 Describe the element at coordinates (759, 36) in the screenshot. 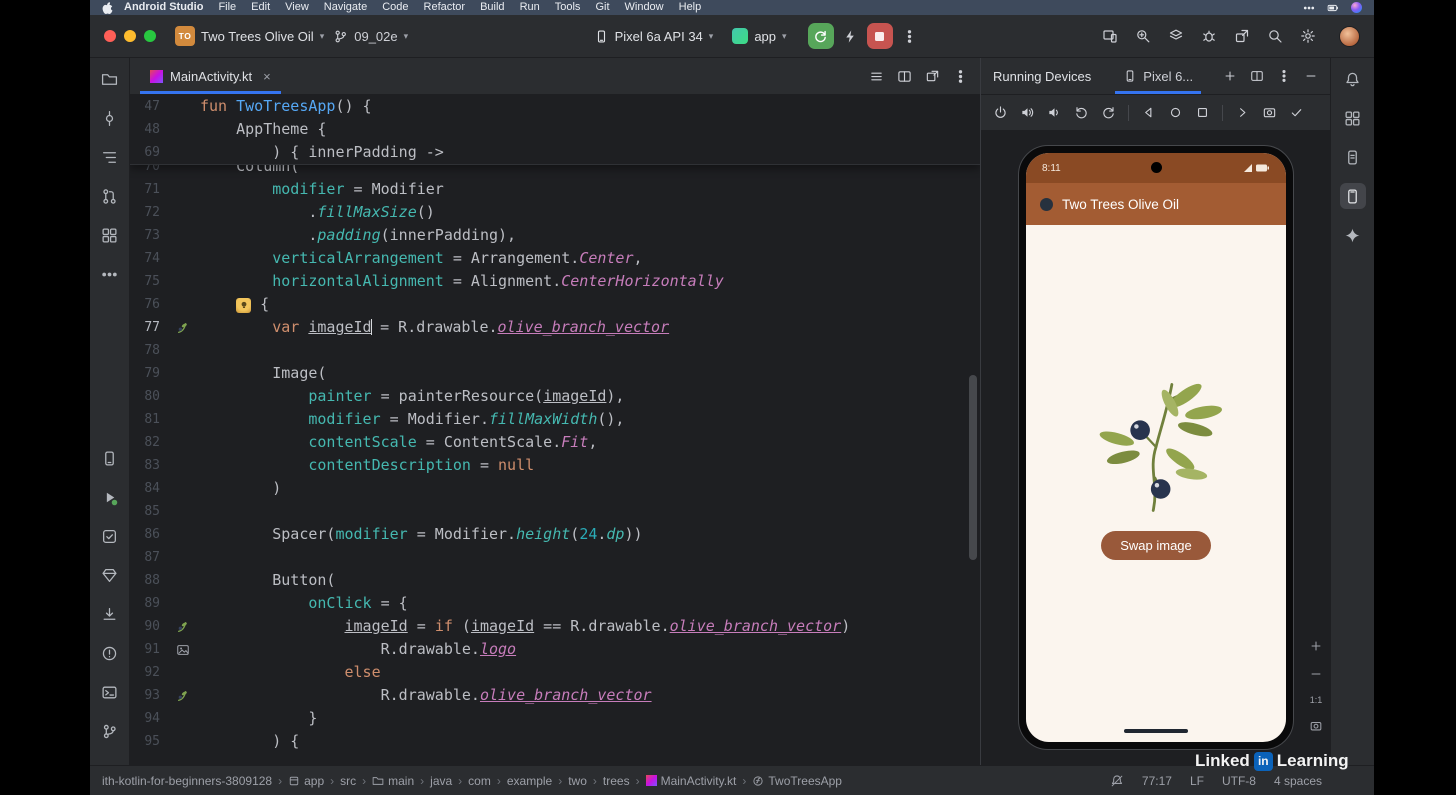

I see `run-config-selector: app ▾` at that location.